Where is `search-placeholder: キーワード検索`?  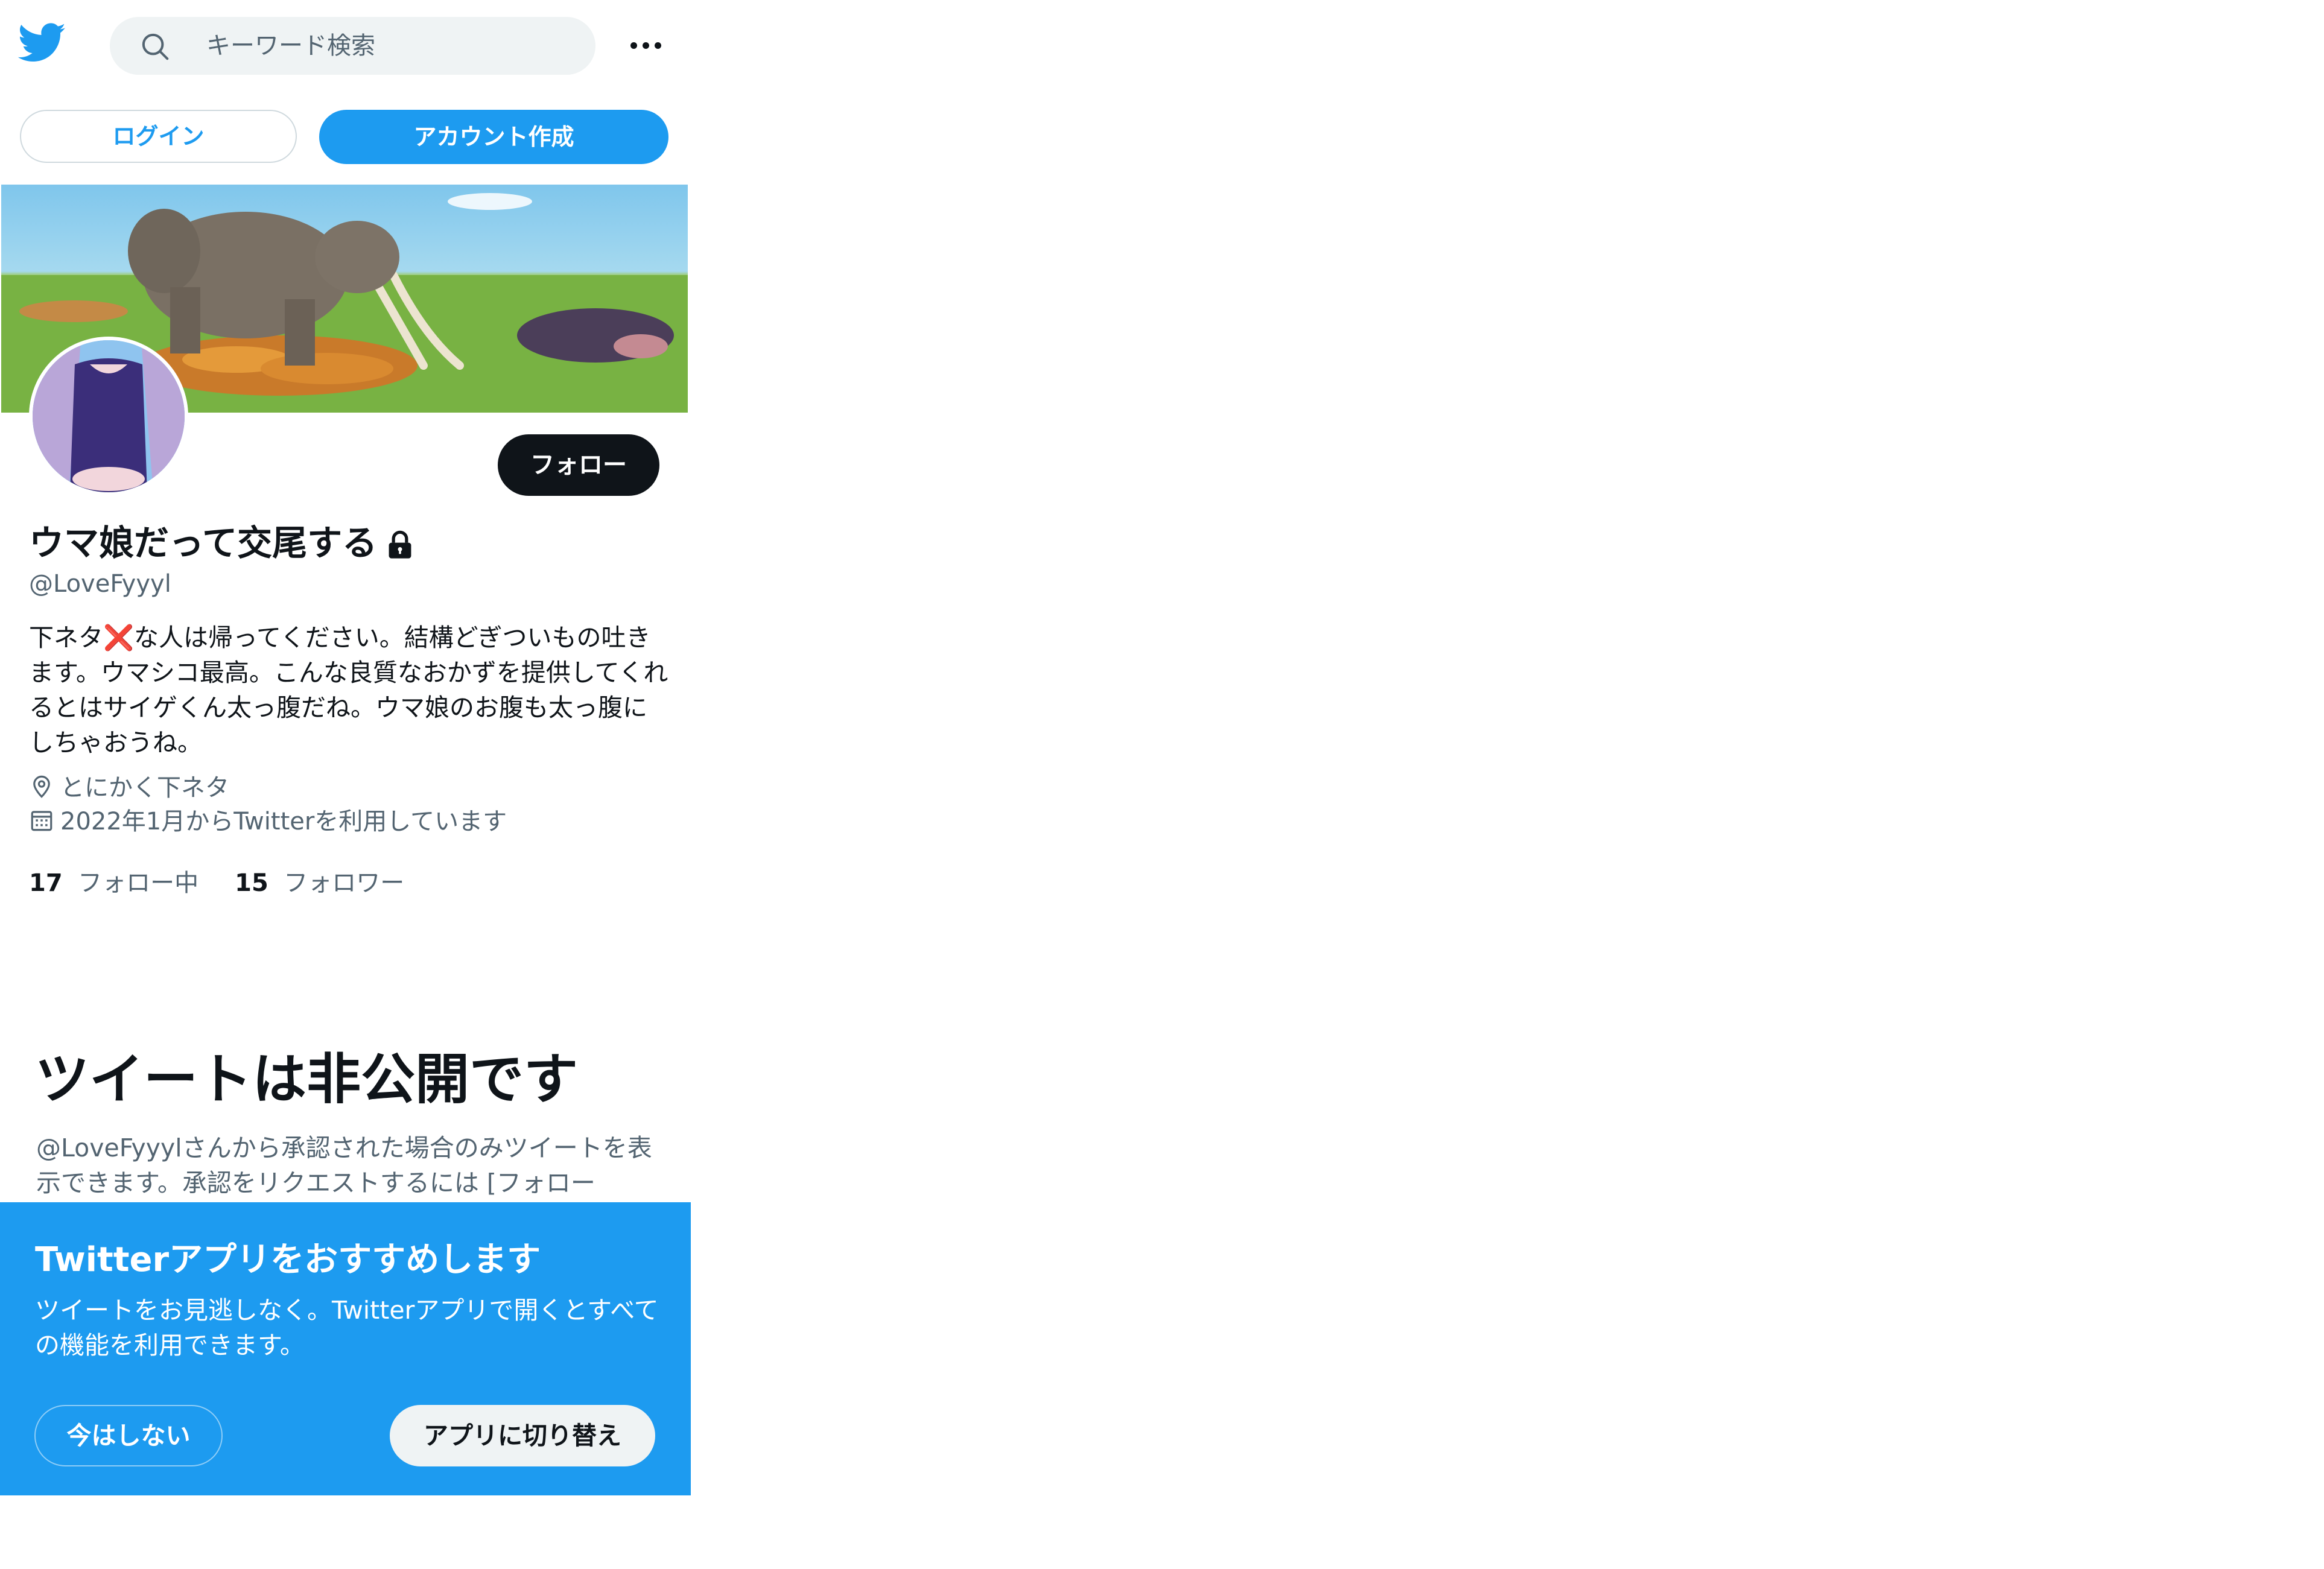 search-placeholder: キーワード検索 is located at coordinates (290, 46).